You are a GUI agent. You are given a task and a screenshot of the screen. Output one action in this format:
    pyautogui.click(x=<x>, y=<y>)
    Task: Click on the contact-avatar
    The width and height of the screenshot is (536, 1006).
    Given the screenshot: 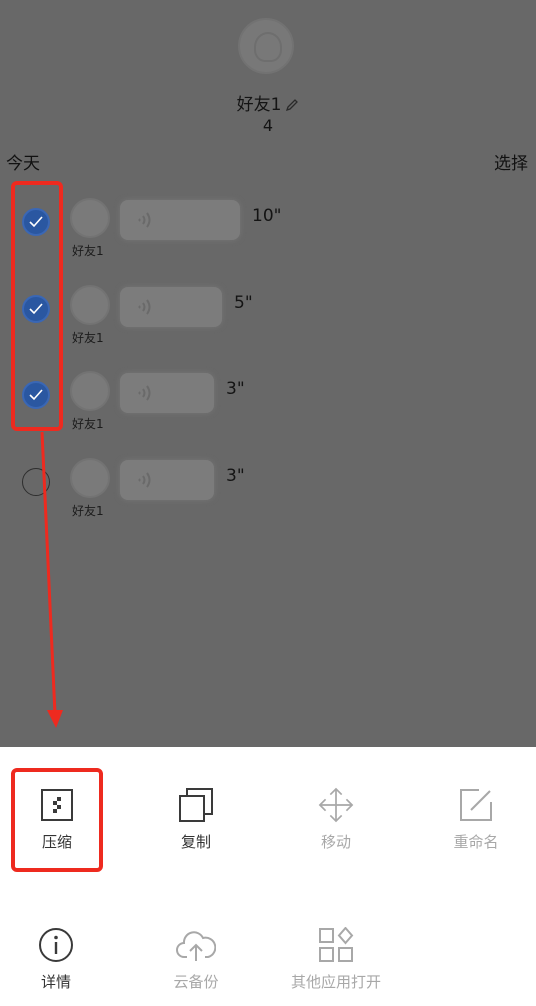 What is the action you would take?
    pyautogui.click(x=266, y=46)
    